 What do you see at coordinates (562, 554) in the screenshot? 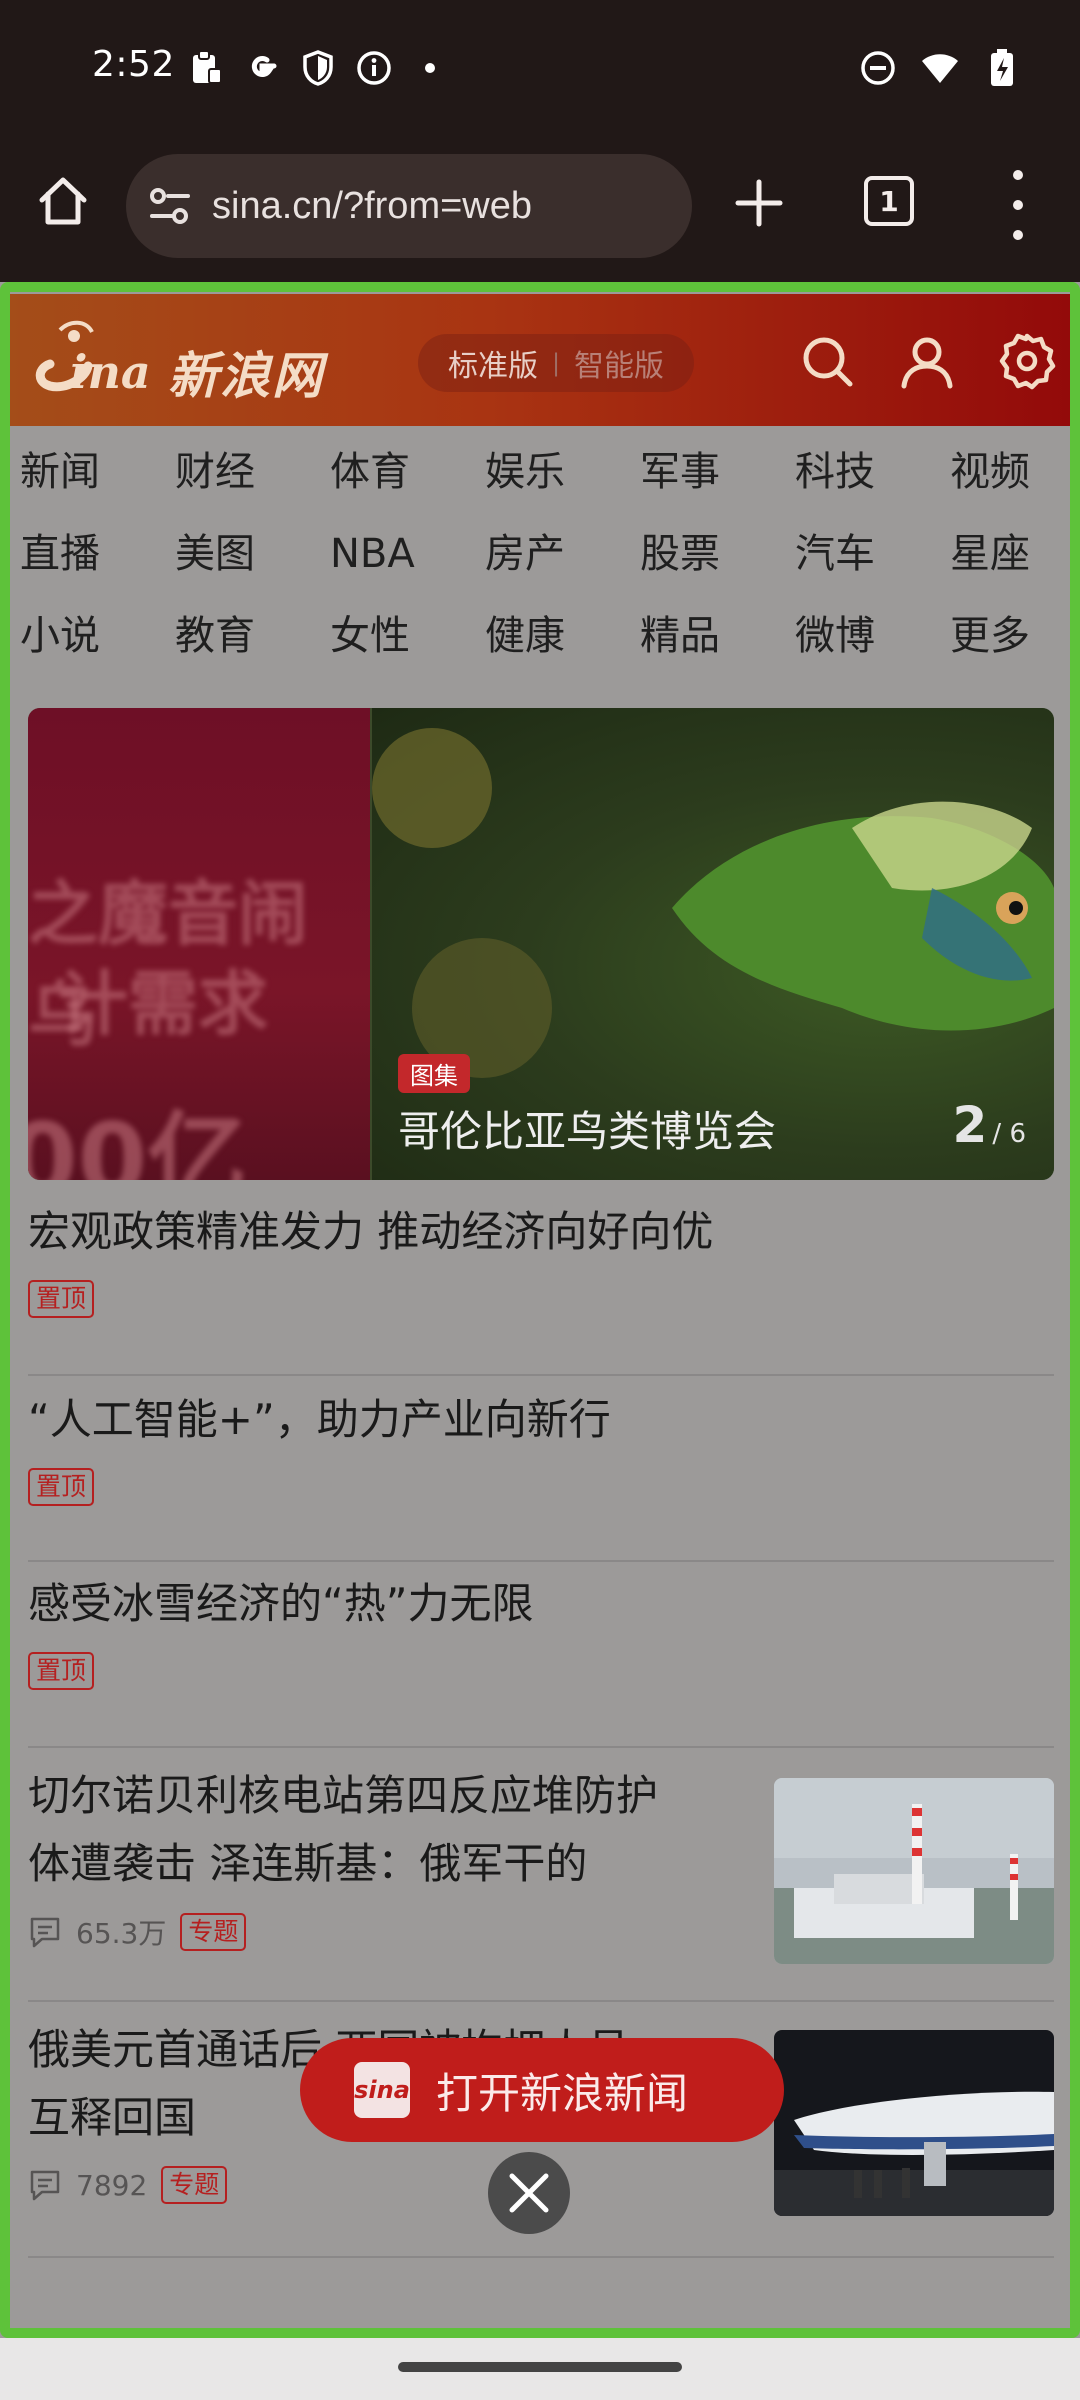
I see `nav-item: 房产` at bounding box center [562, 554].